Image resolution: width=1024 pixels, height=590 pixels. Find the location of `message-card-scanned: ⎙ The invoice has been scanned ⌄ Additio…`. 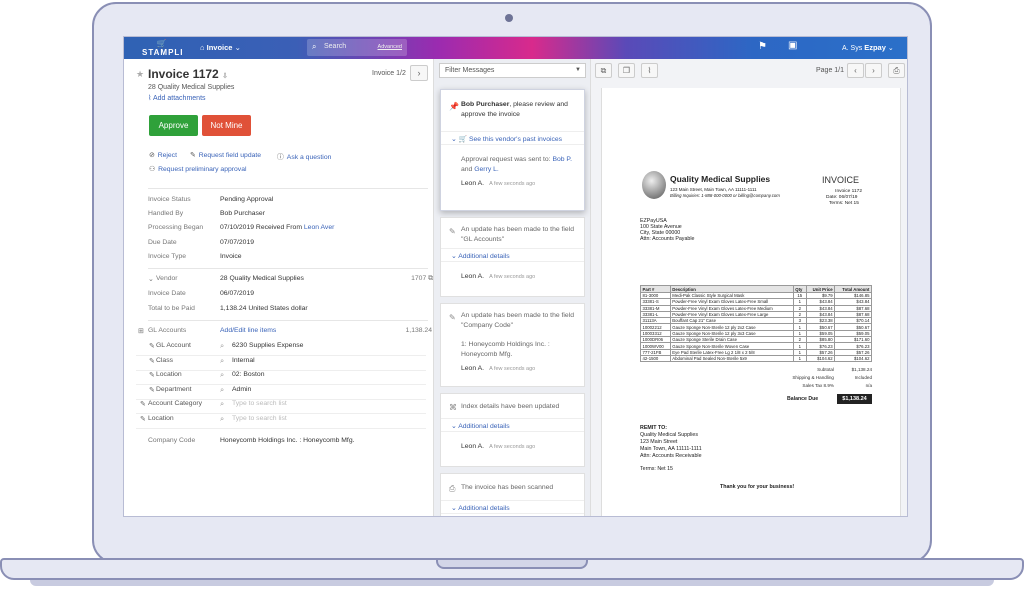

message-card-scanned: ⎙ The invoice has been scanned ⌄ Additio… is located at coordinates (512, 494).